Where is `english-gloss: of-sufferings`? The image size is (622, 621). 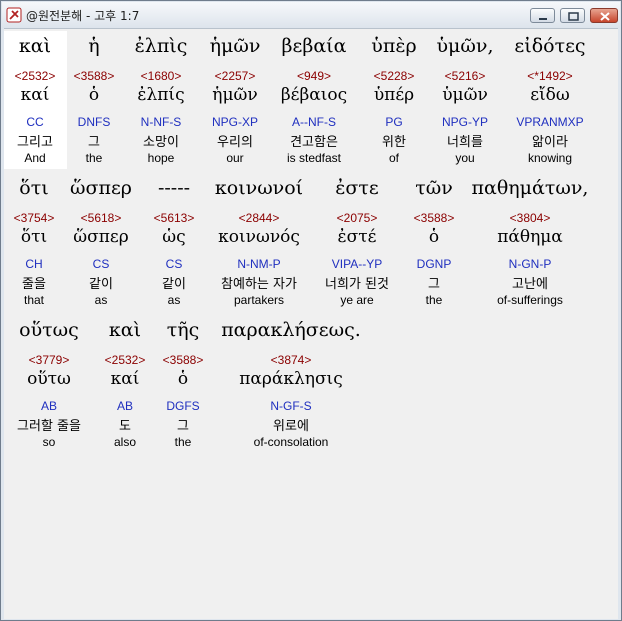 english-gloss: of-sufferings is located at coordinates (530, 300).